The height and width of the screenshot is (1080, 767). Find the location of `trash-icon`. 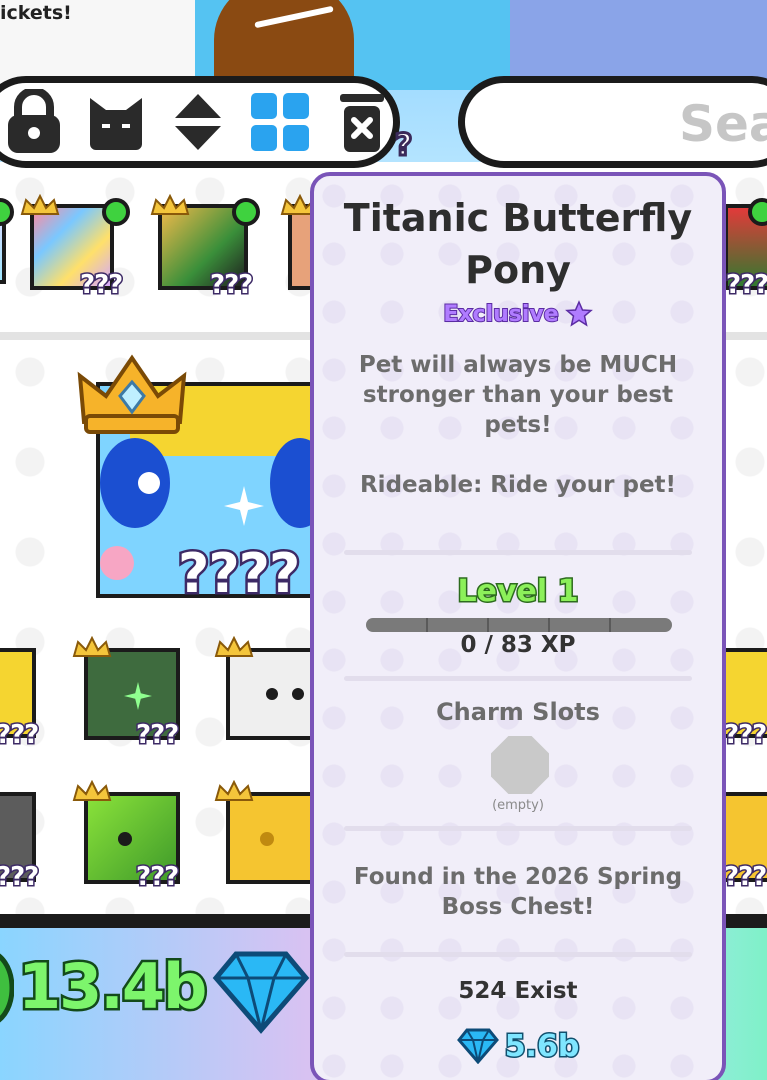

trash-icon is located at coordinates (362, 123).